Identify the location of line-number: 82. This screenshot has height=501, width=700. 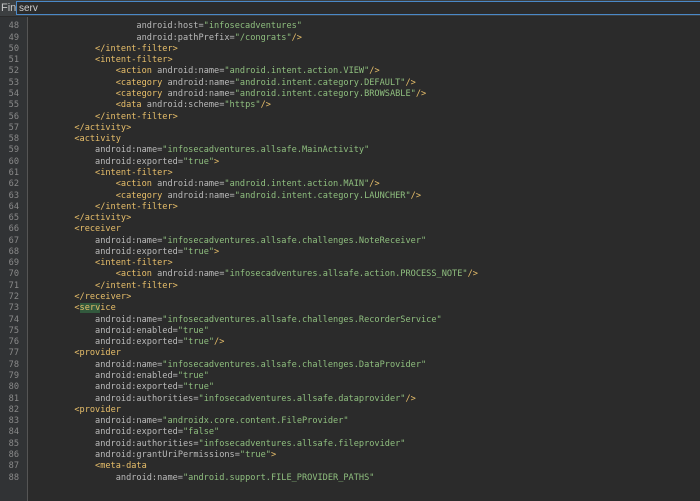
(13, 409).